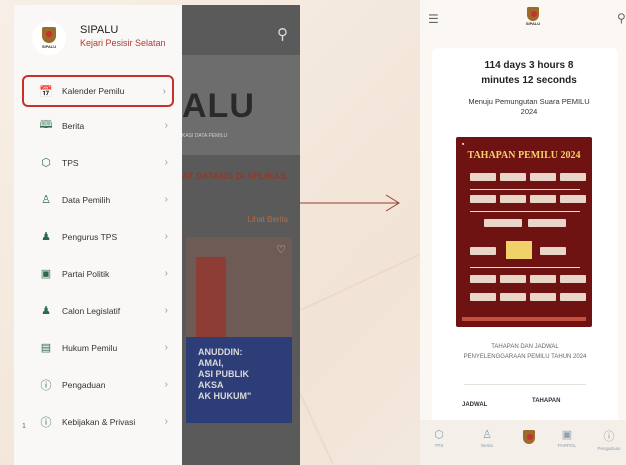 This screenshot has width=626, height=465. What do you see at coordinates (70, 162) in the screenshot?
I see `drawer-item-label: TPS` at bounding box center [70, 162].